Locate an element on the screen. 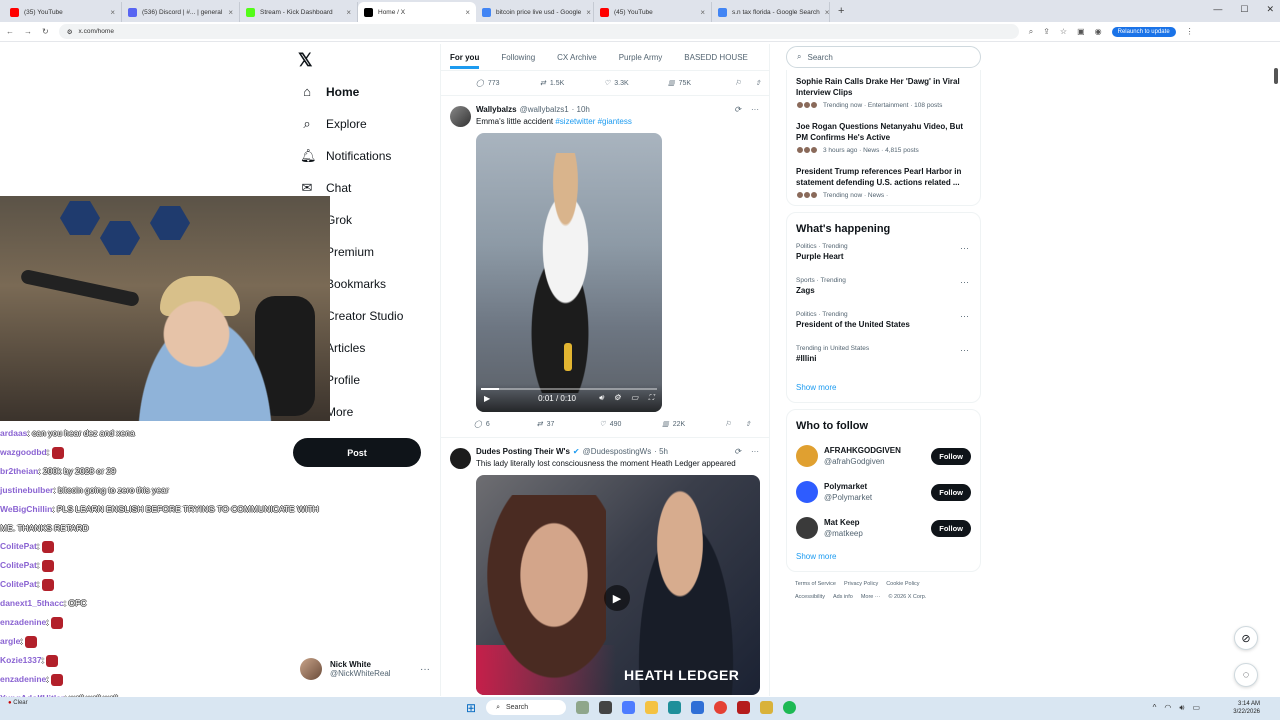 The image size is (1280, 720). address-bar: ⚙ x.com/home is located at coordinates (538, 31).